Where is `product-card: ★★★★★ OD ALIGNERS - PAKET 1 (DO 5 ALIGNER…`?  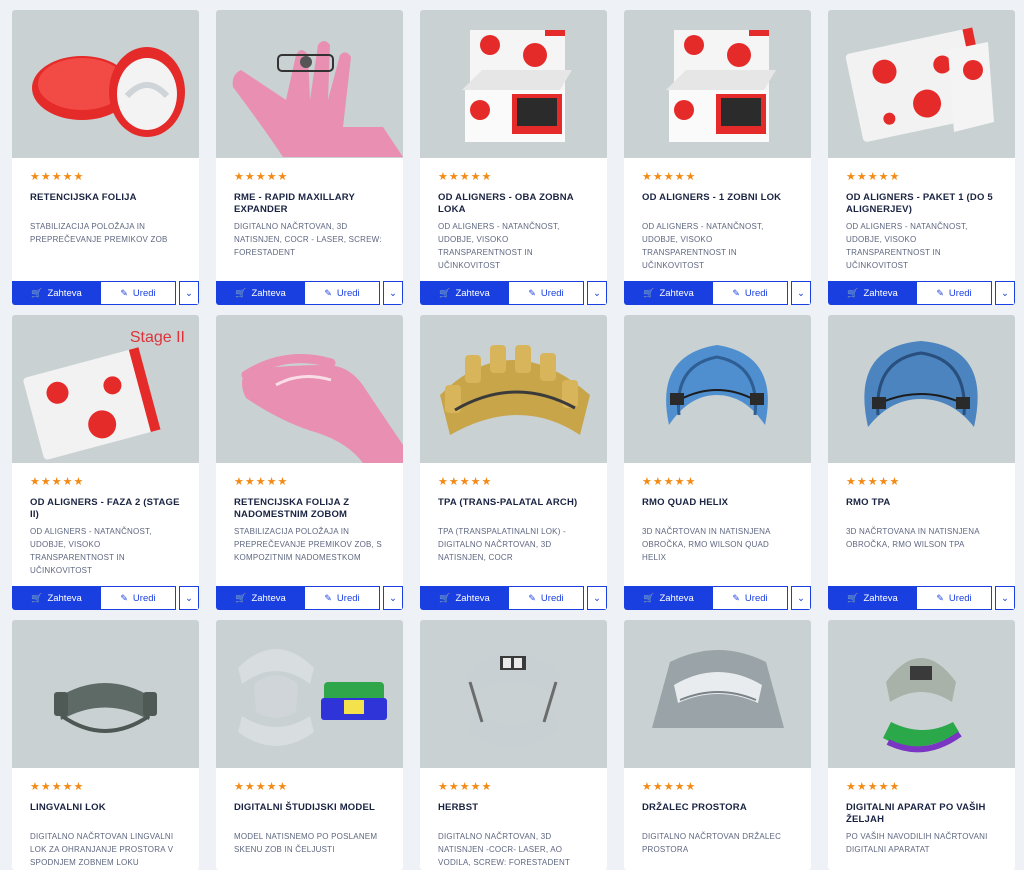 product-card: ★★★★★ OD ALIGNERS - PAKET 1 (DO 5 ALIGNER… is located at coordinates (921, 157).